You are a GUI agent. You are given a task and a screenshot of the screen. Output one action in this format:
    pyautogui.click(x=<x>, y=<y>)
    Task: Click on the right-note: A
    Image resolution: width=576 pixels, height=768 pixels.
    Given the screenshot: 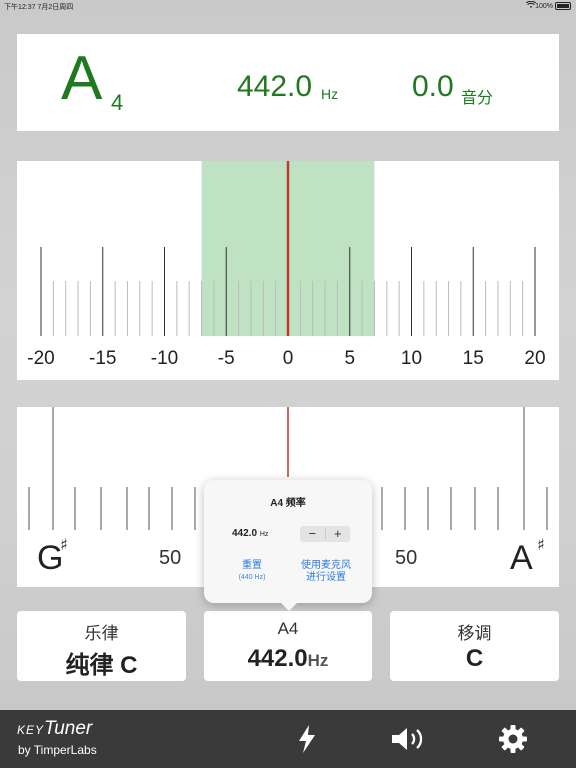 What is the action you would take?
    pyautogui.click(x=521, y=558)
    